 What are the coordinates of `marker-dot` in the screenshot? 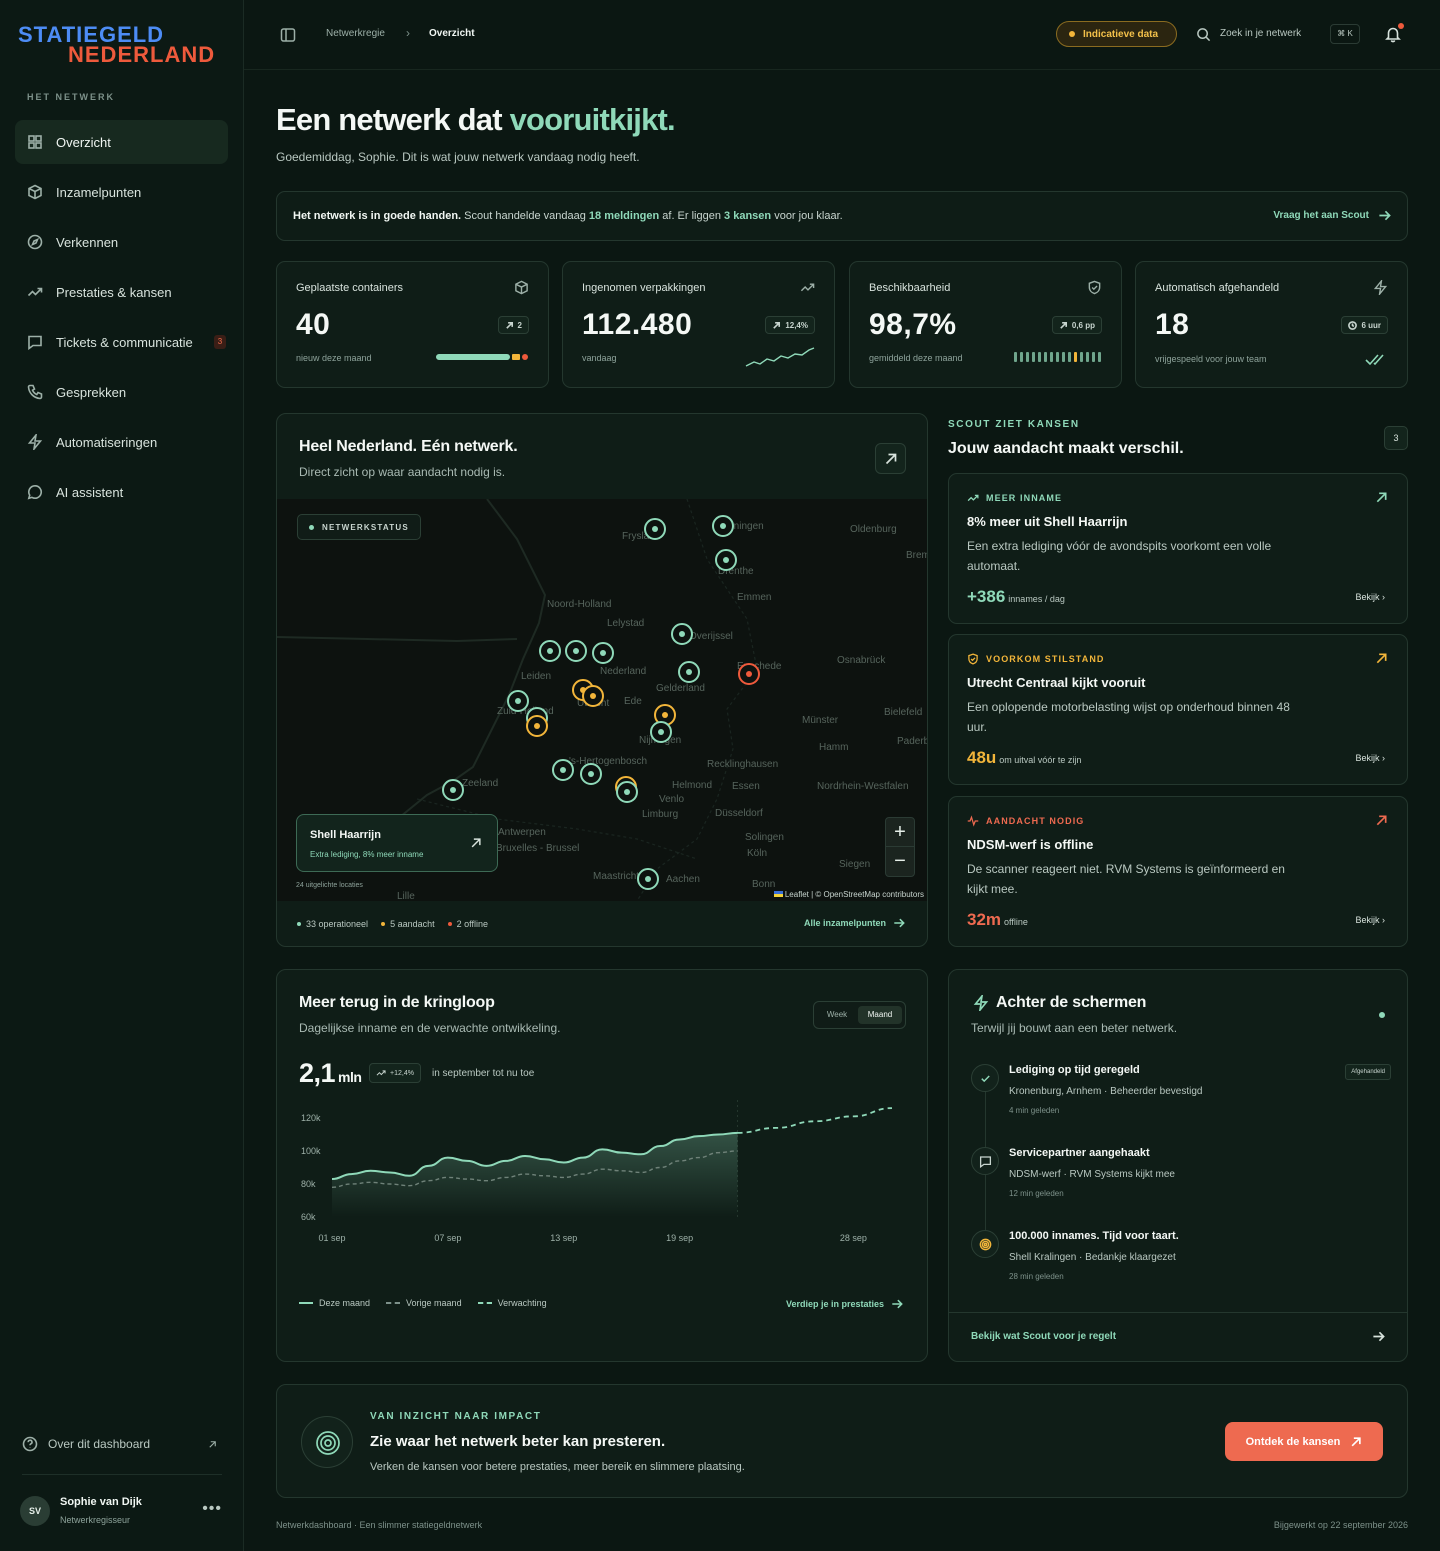 It's located at (655, 529).